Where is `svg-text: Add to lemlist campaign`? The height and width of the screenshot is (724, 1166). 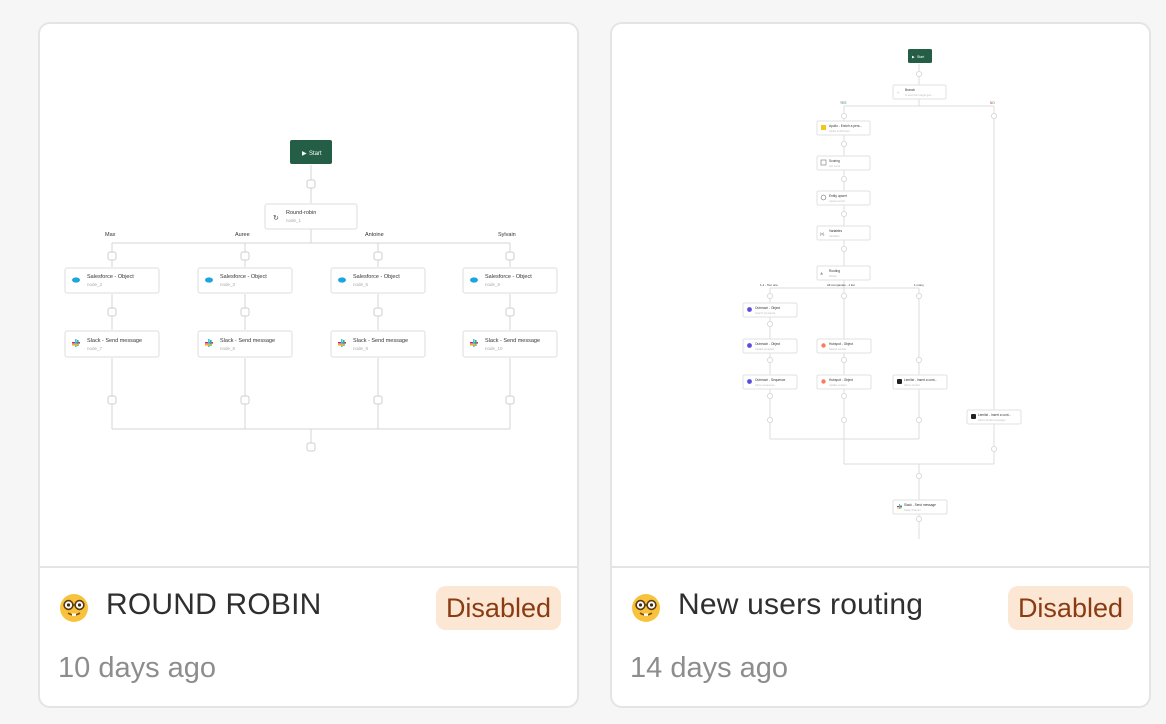 svg-text: Add to lemlist campaign is located at coordinates (992, 420).